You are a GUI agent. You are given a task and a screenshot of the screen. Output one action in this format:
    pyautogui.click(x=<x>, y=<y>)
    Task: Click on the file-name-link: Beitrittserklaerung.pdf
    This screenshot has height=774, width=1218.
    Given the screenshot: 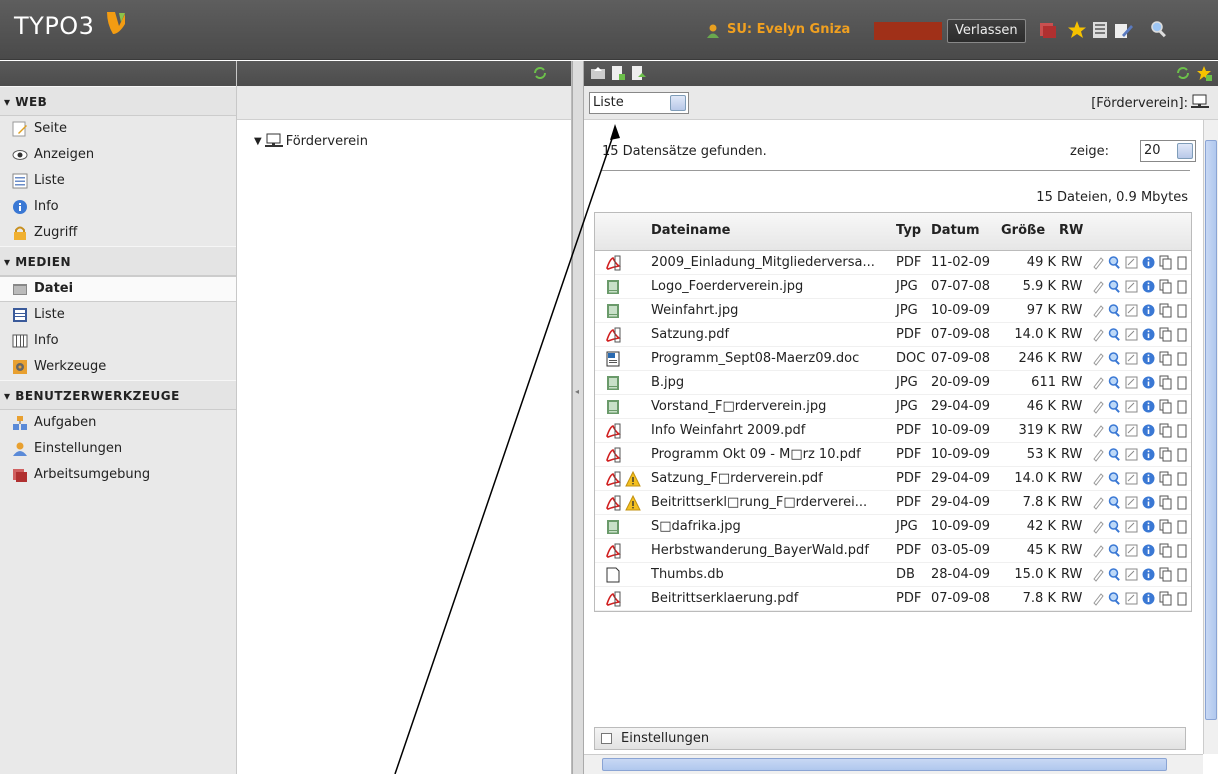 What is the action you would take?
    pyautogui.click(x=724, y=598)
    